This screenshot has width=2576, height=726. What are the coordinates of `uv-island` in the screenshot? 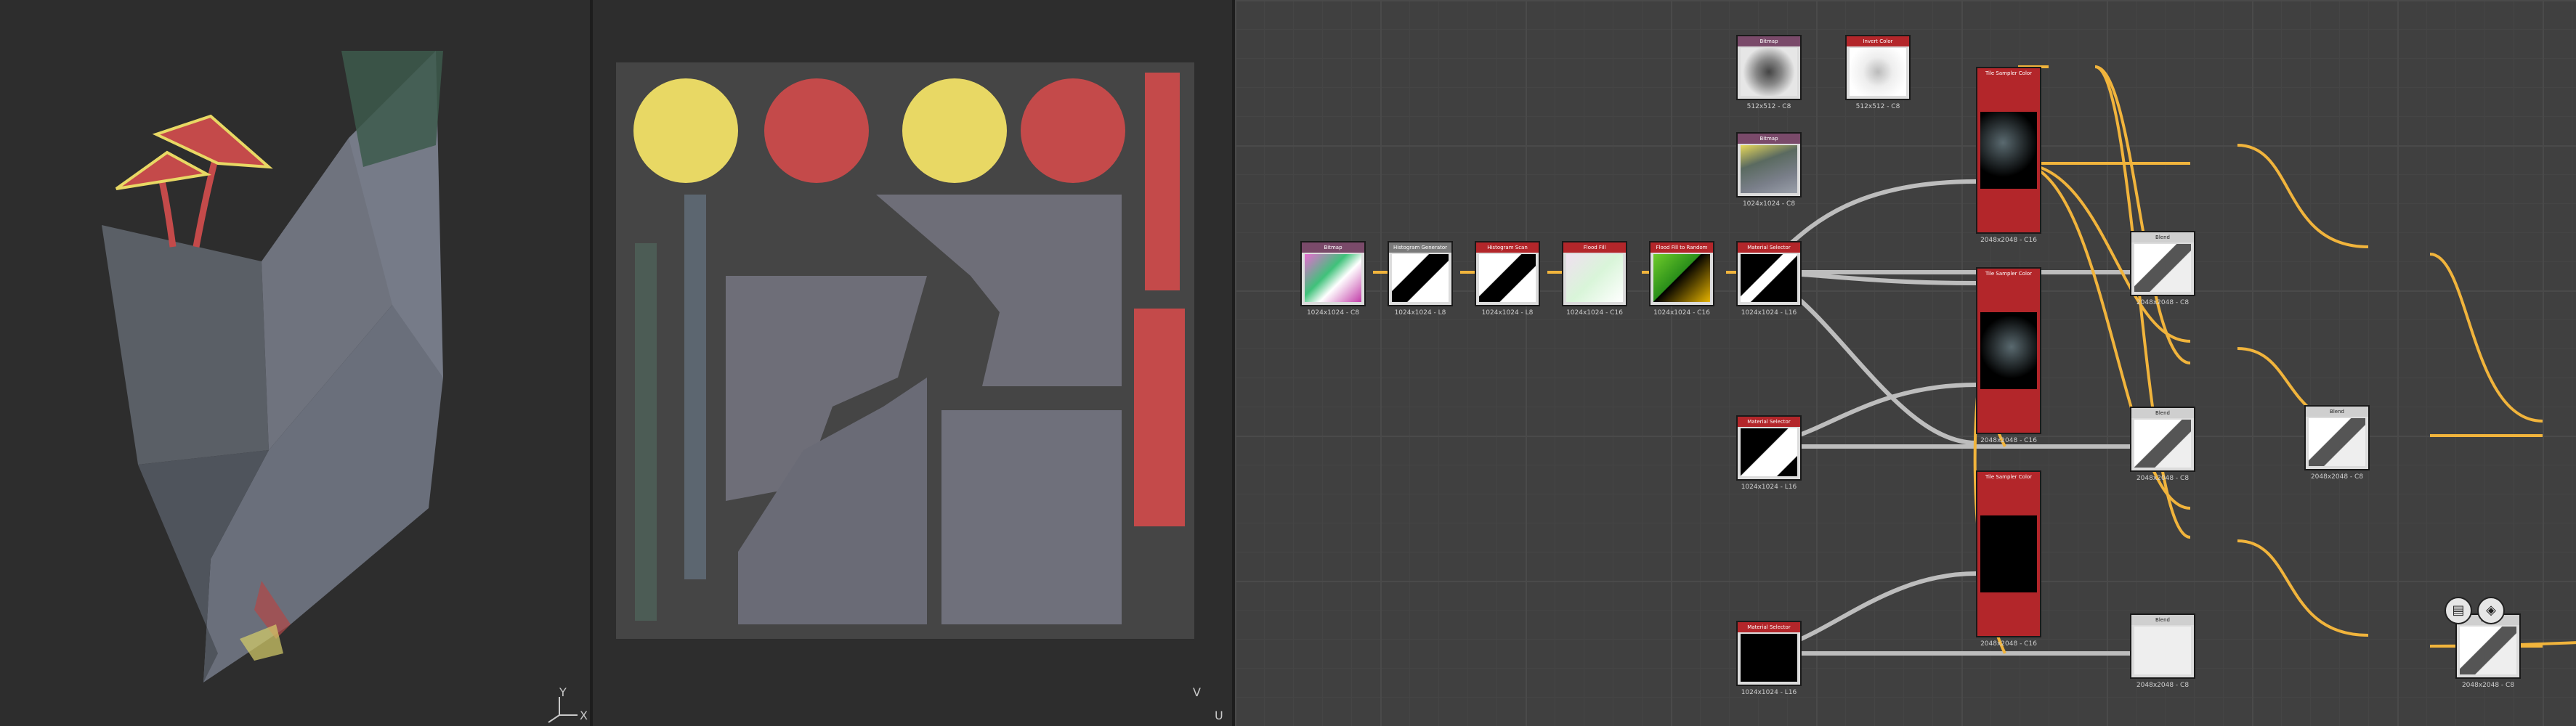 It's located at (1031, 517).